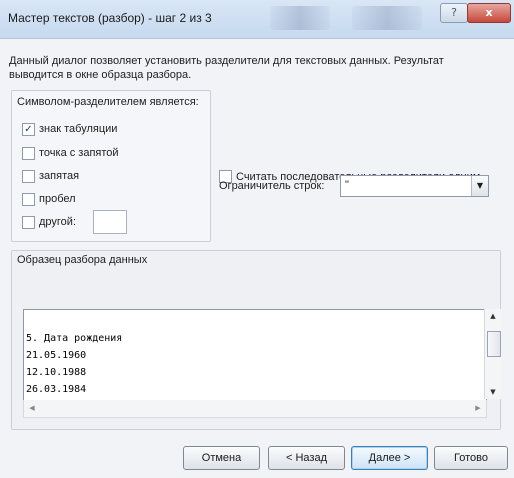  Describe the element at coordinates (478, 408) in the screenshot. I see `scroll-right-icon: ▶` at that location.